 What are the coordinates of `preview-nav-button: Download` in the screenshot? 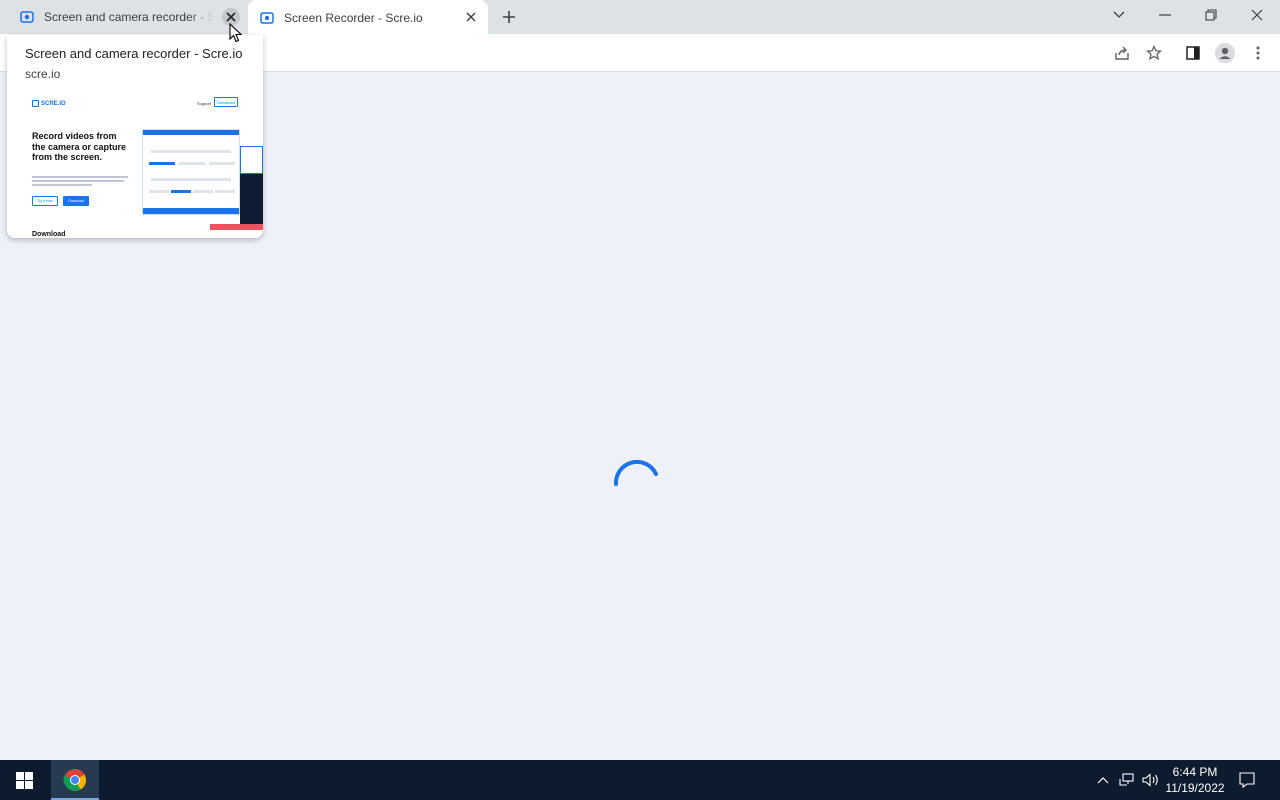 It's located at (226, 102).